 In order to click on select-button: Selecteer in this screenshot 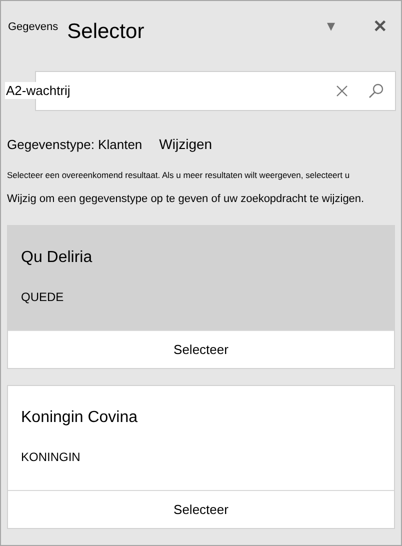, I will do `click(201, 349)`.